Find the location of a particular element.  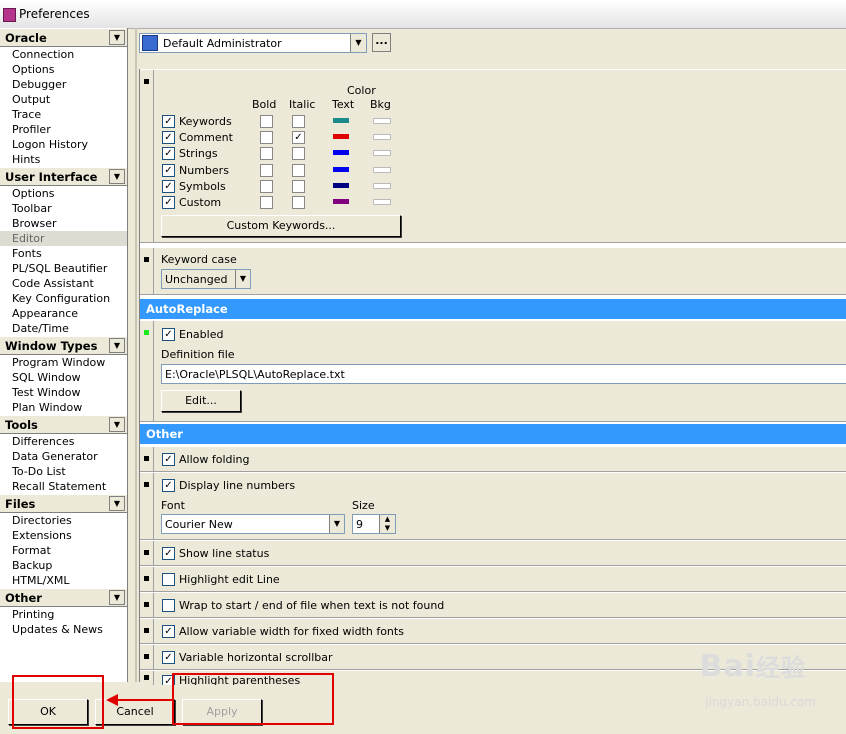

syntax-comment-enabled-checkbox: ✓ is located at coordinates (168, 137).